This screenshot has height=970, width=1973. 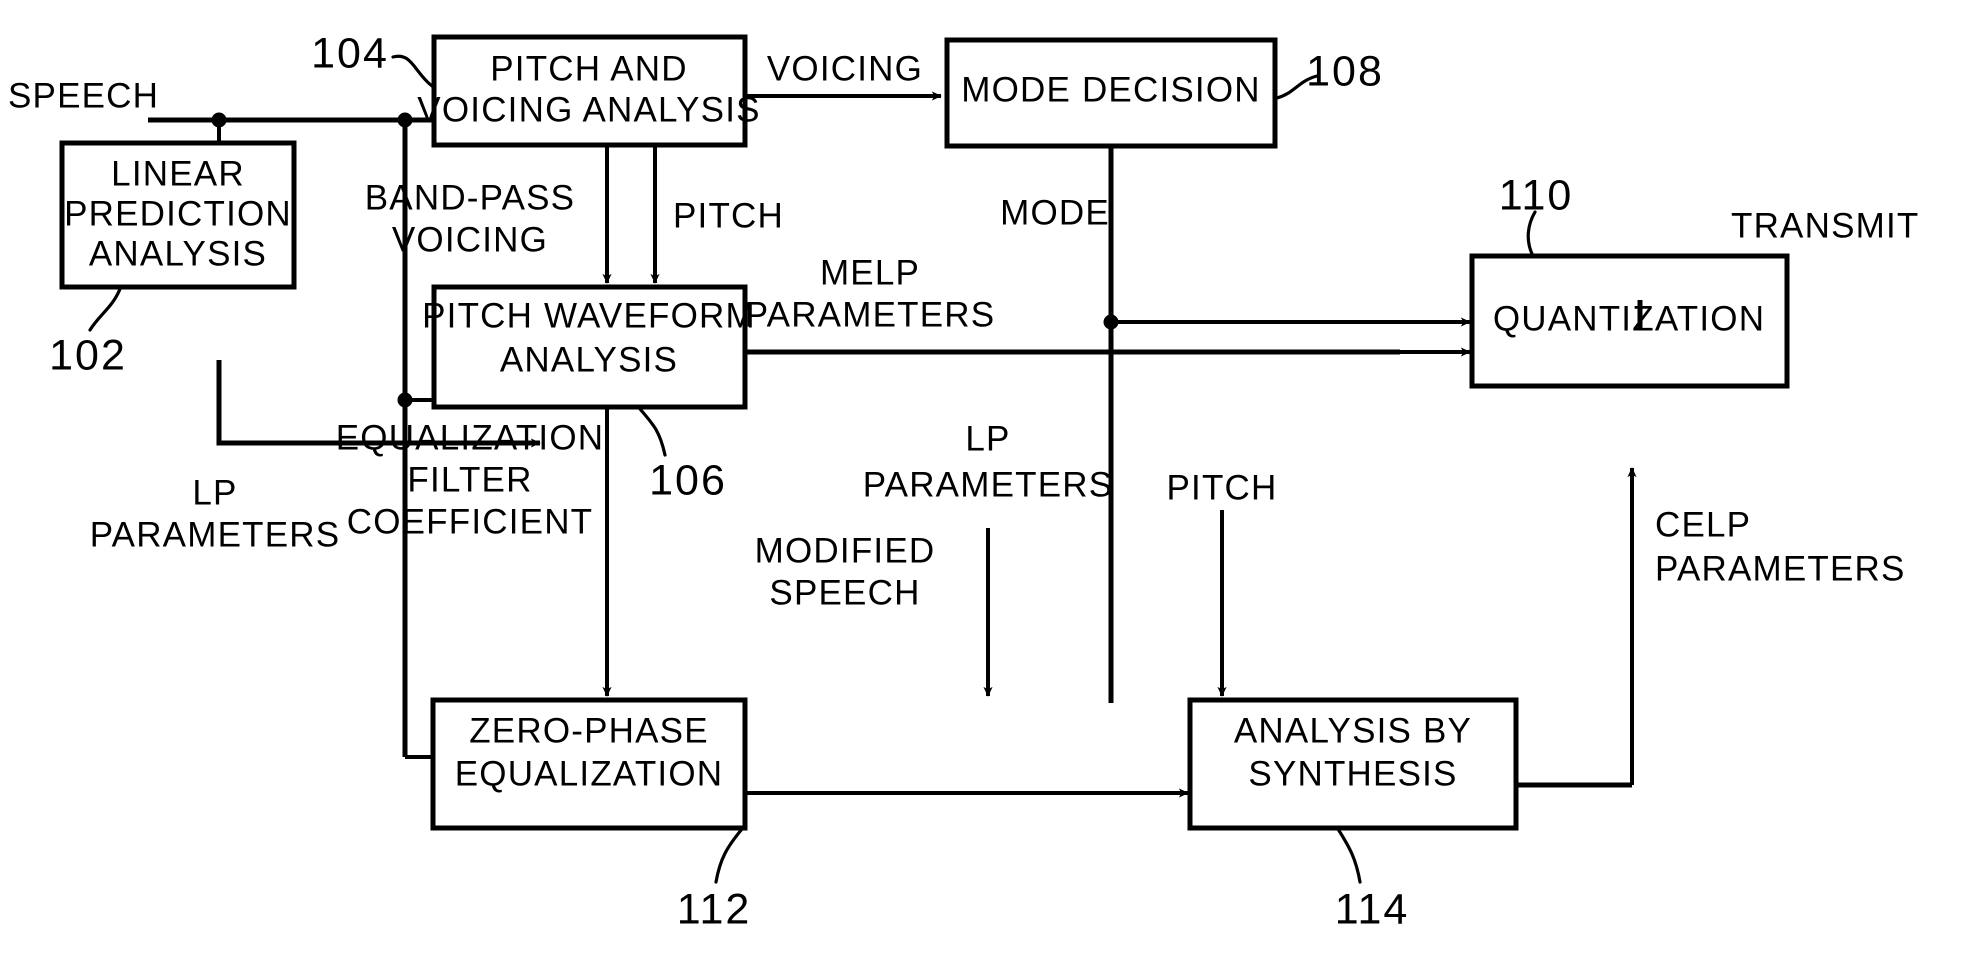 What do you see at coordinates (1352, 773) in the screenshot?
I see `block-label-abs-line2: SYNTHESIS` at bounding box center [1352, 773].